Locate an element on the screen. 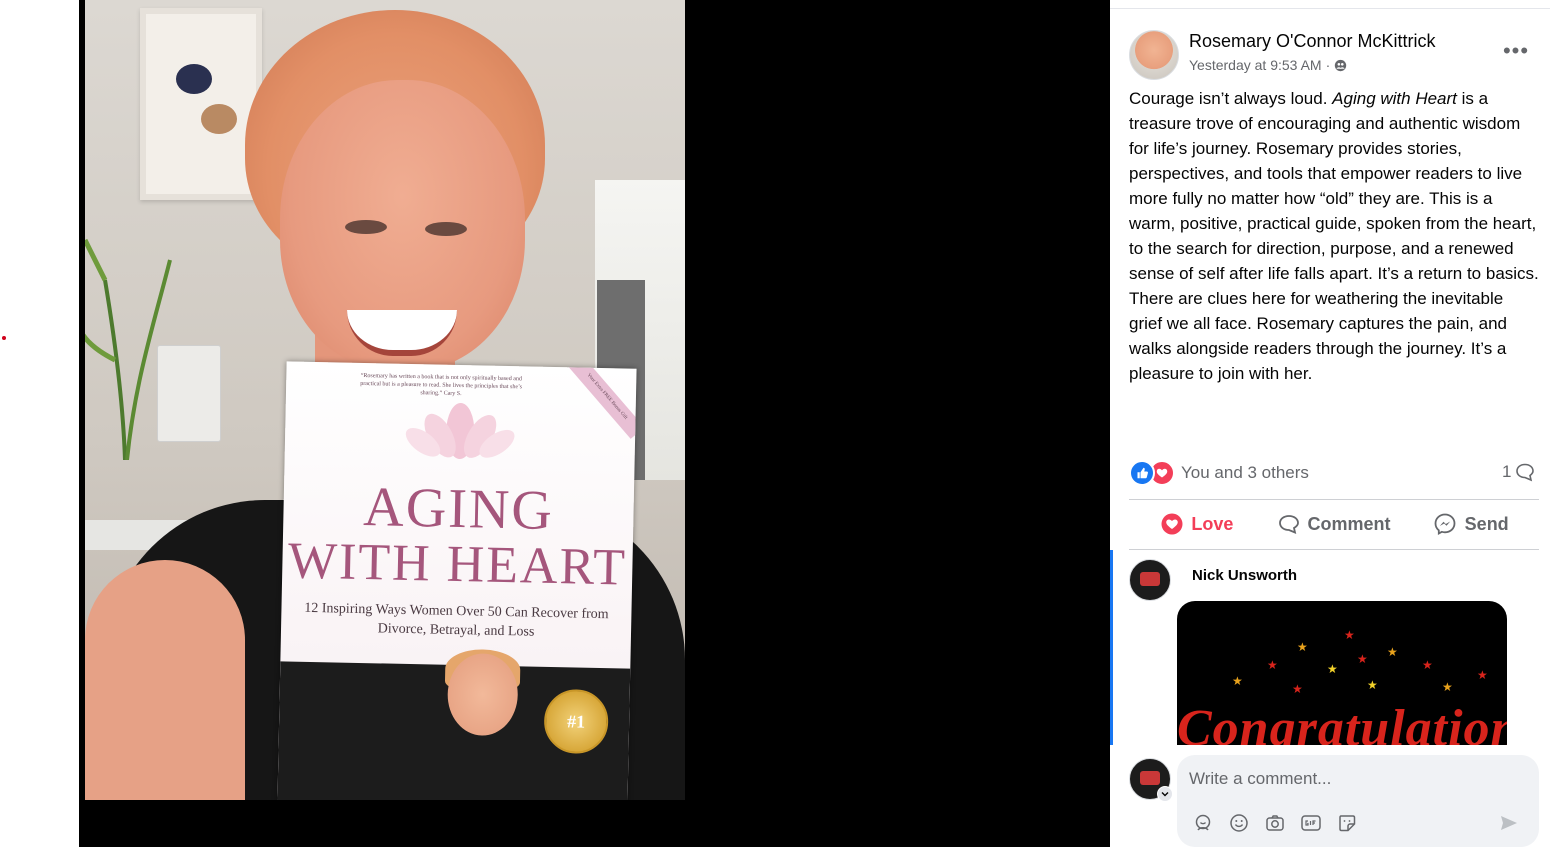 The height and width of the screenshot is (847, 1550). wall-art is located at coordinates (201, 104).